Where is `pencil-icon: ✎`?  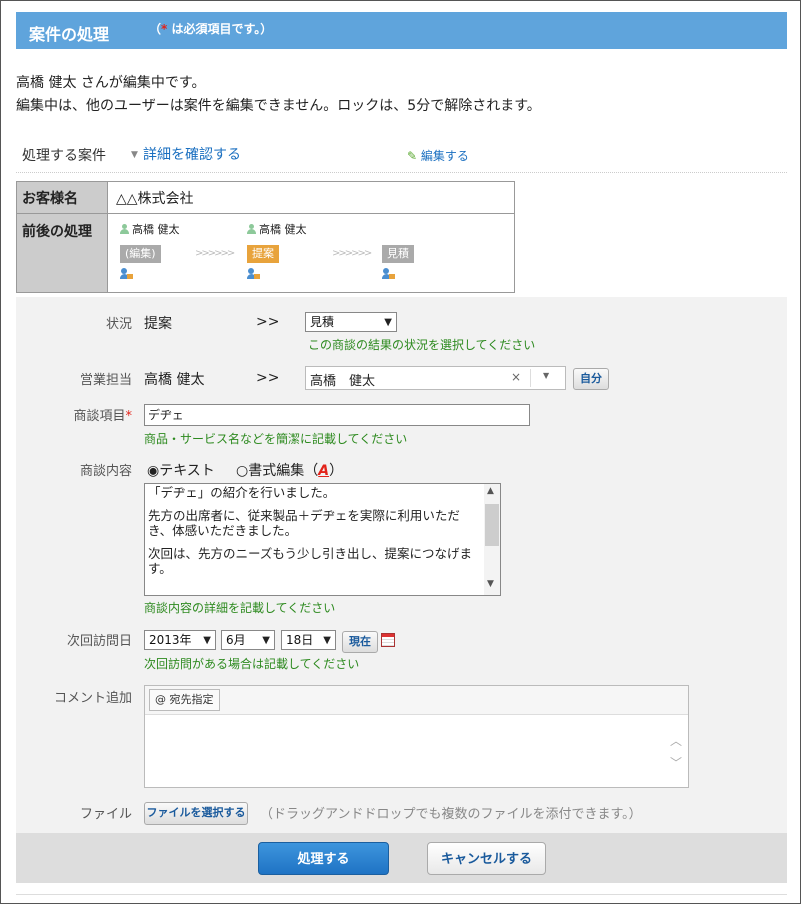
pencil-icon: ✎ is located at coordinates (412, 156).